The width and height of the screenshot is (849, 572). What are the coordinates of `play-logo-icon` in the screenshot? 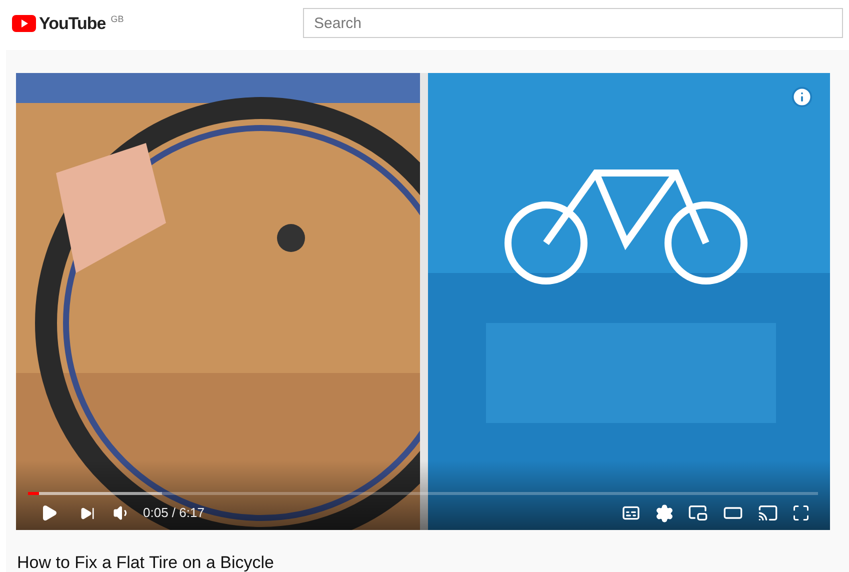 It's located at (24, 23).